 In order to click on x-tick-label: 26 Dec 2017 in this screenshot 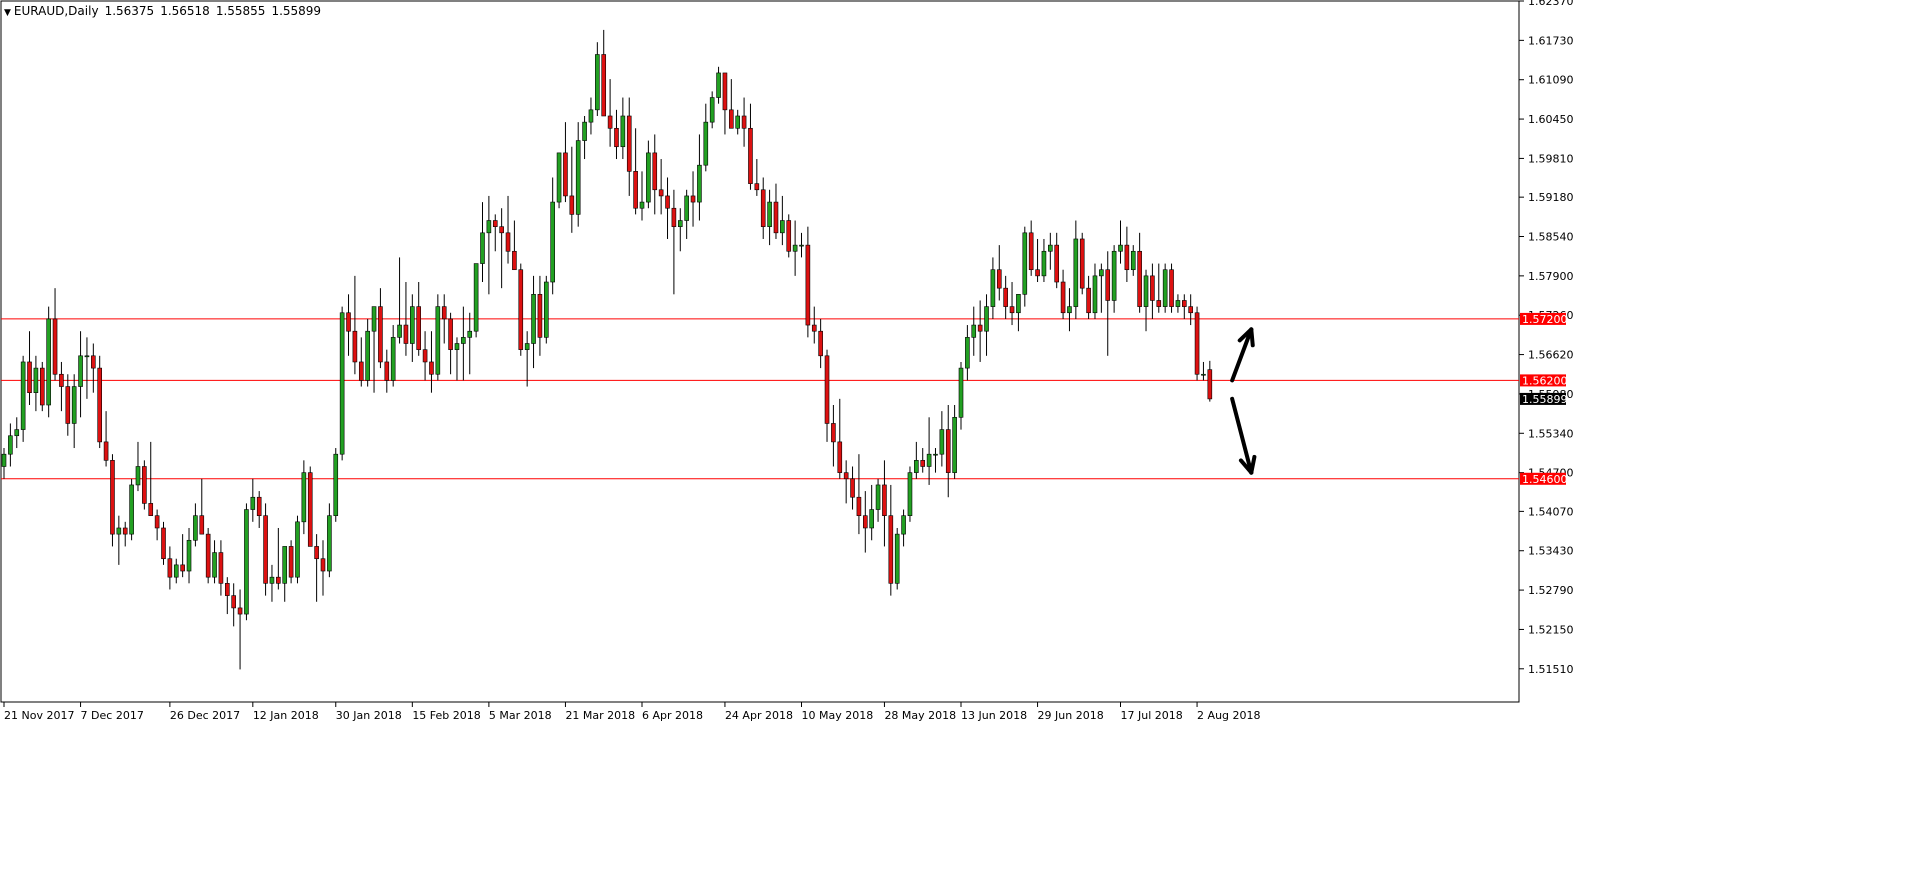, I will do `click(205, 715)`.